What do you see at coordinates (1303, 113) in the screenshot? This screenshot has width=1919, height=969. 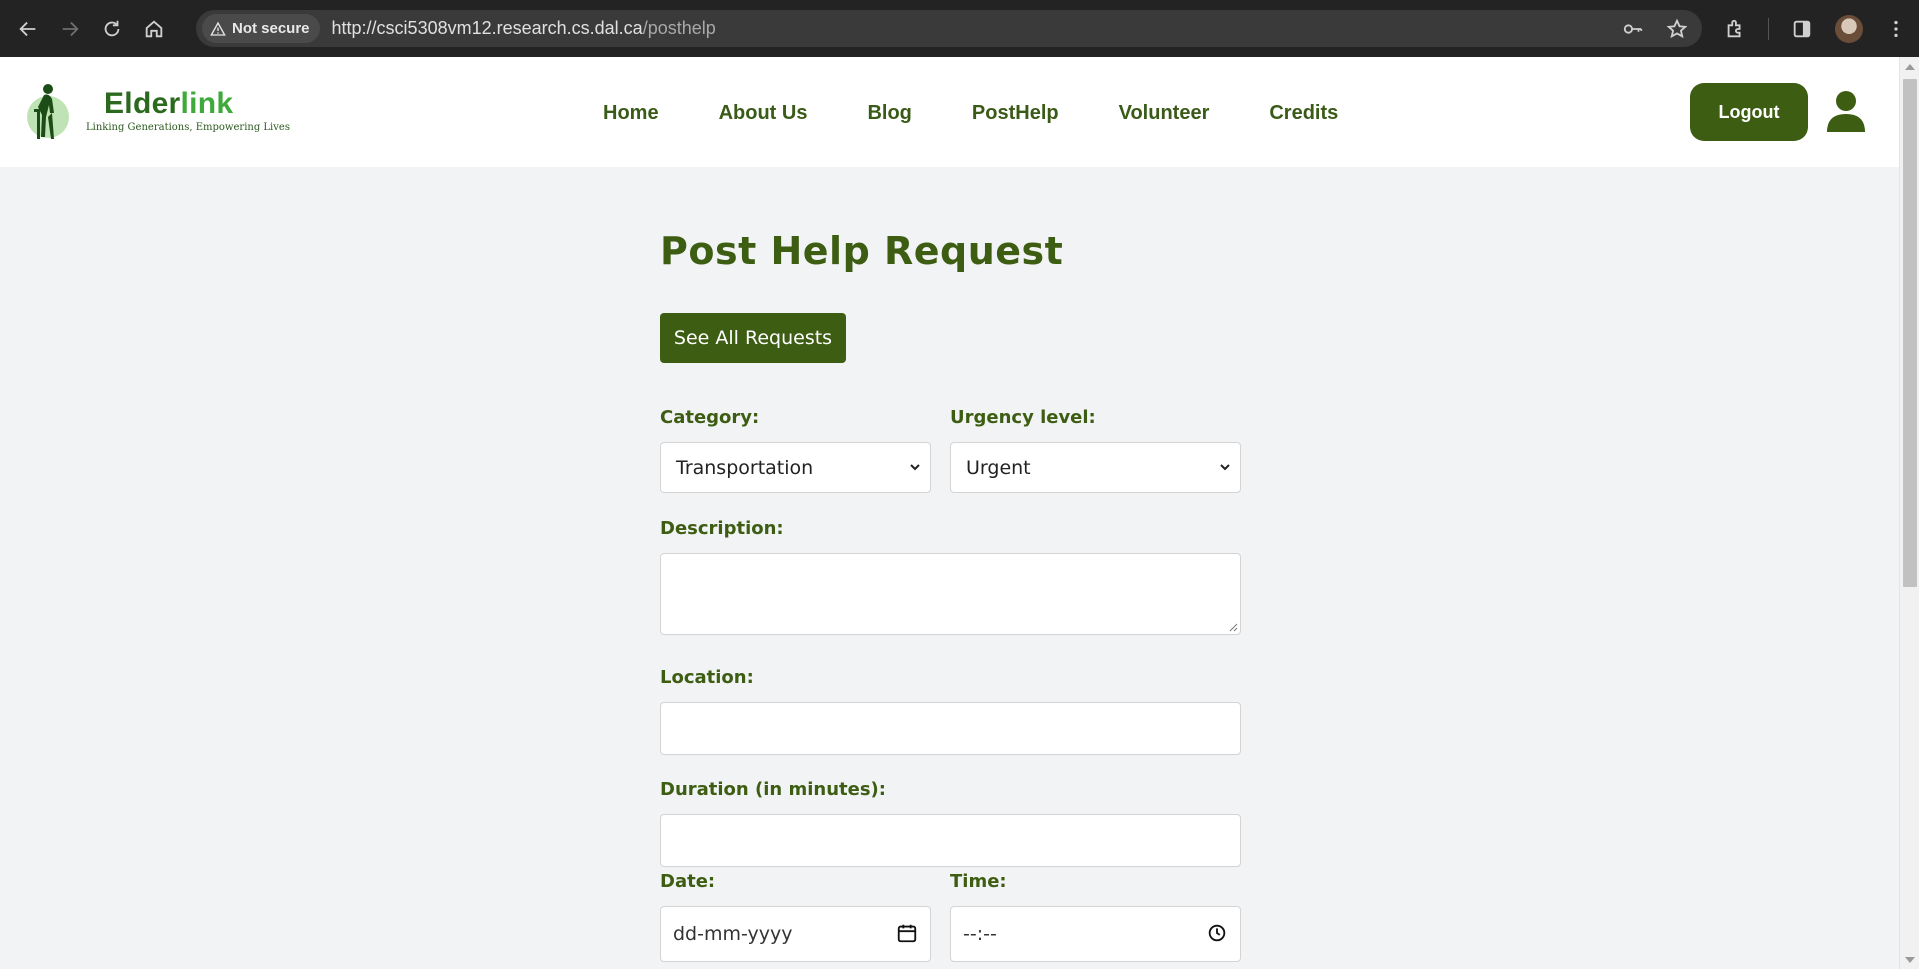 I see `nav-link-credits: Credits` at bounding box center [1303, 113].